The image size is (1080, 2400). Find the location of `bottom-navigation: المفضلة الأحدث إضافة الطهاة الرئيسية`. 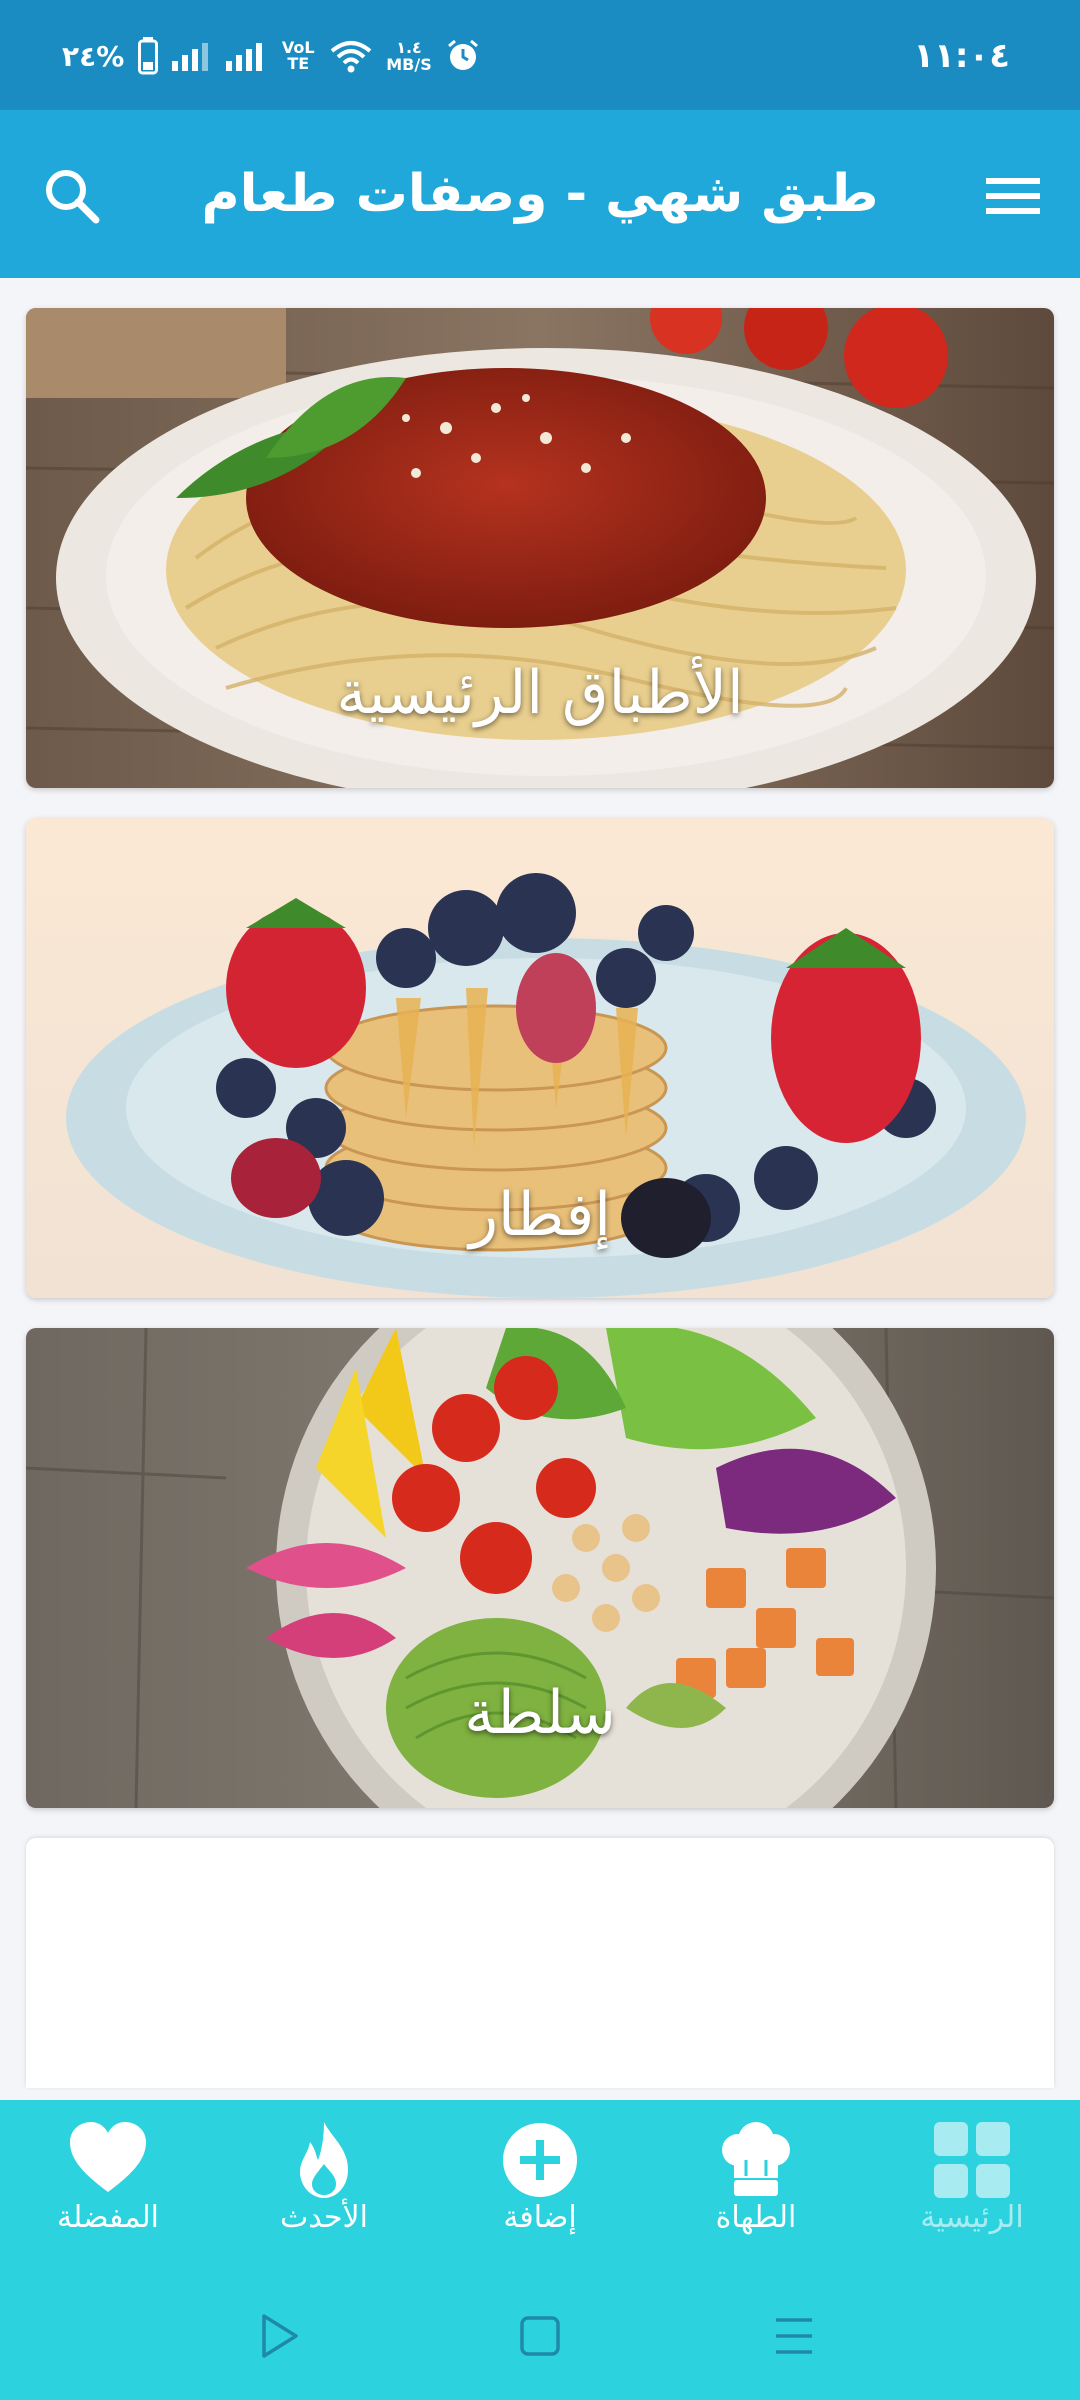

bottom-navigation: المفضلة الأحدث إضافة الطهاة الرئيسية is located at coordinates (540, 2184).